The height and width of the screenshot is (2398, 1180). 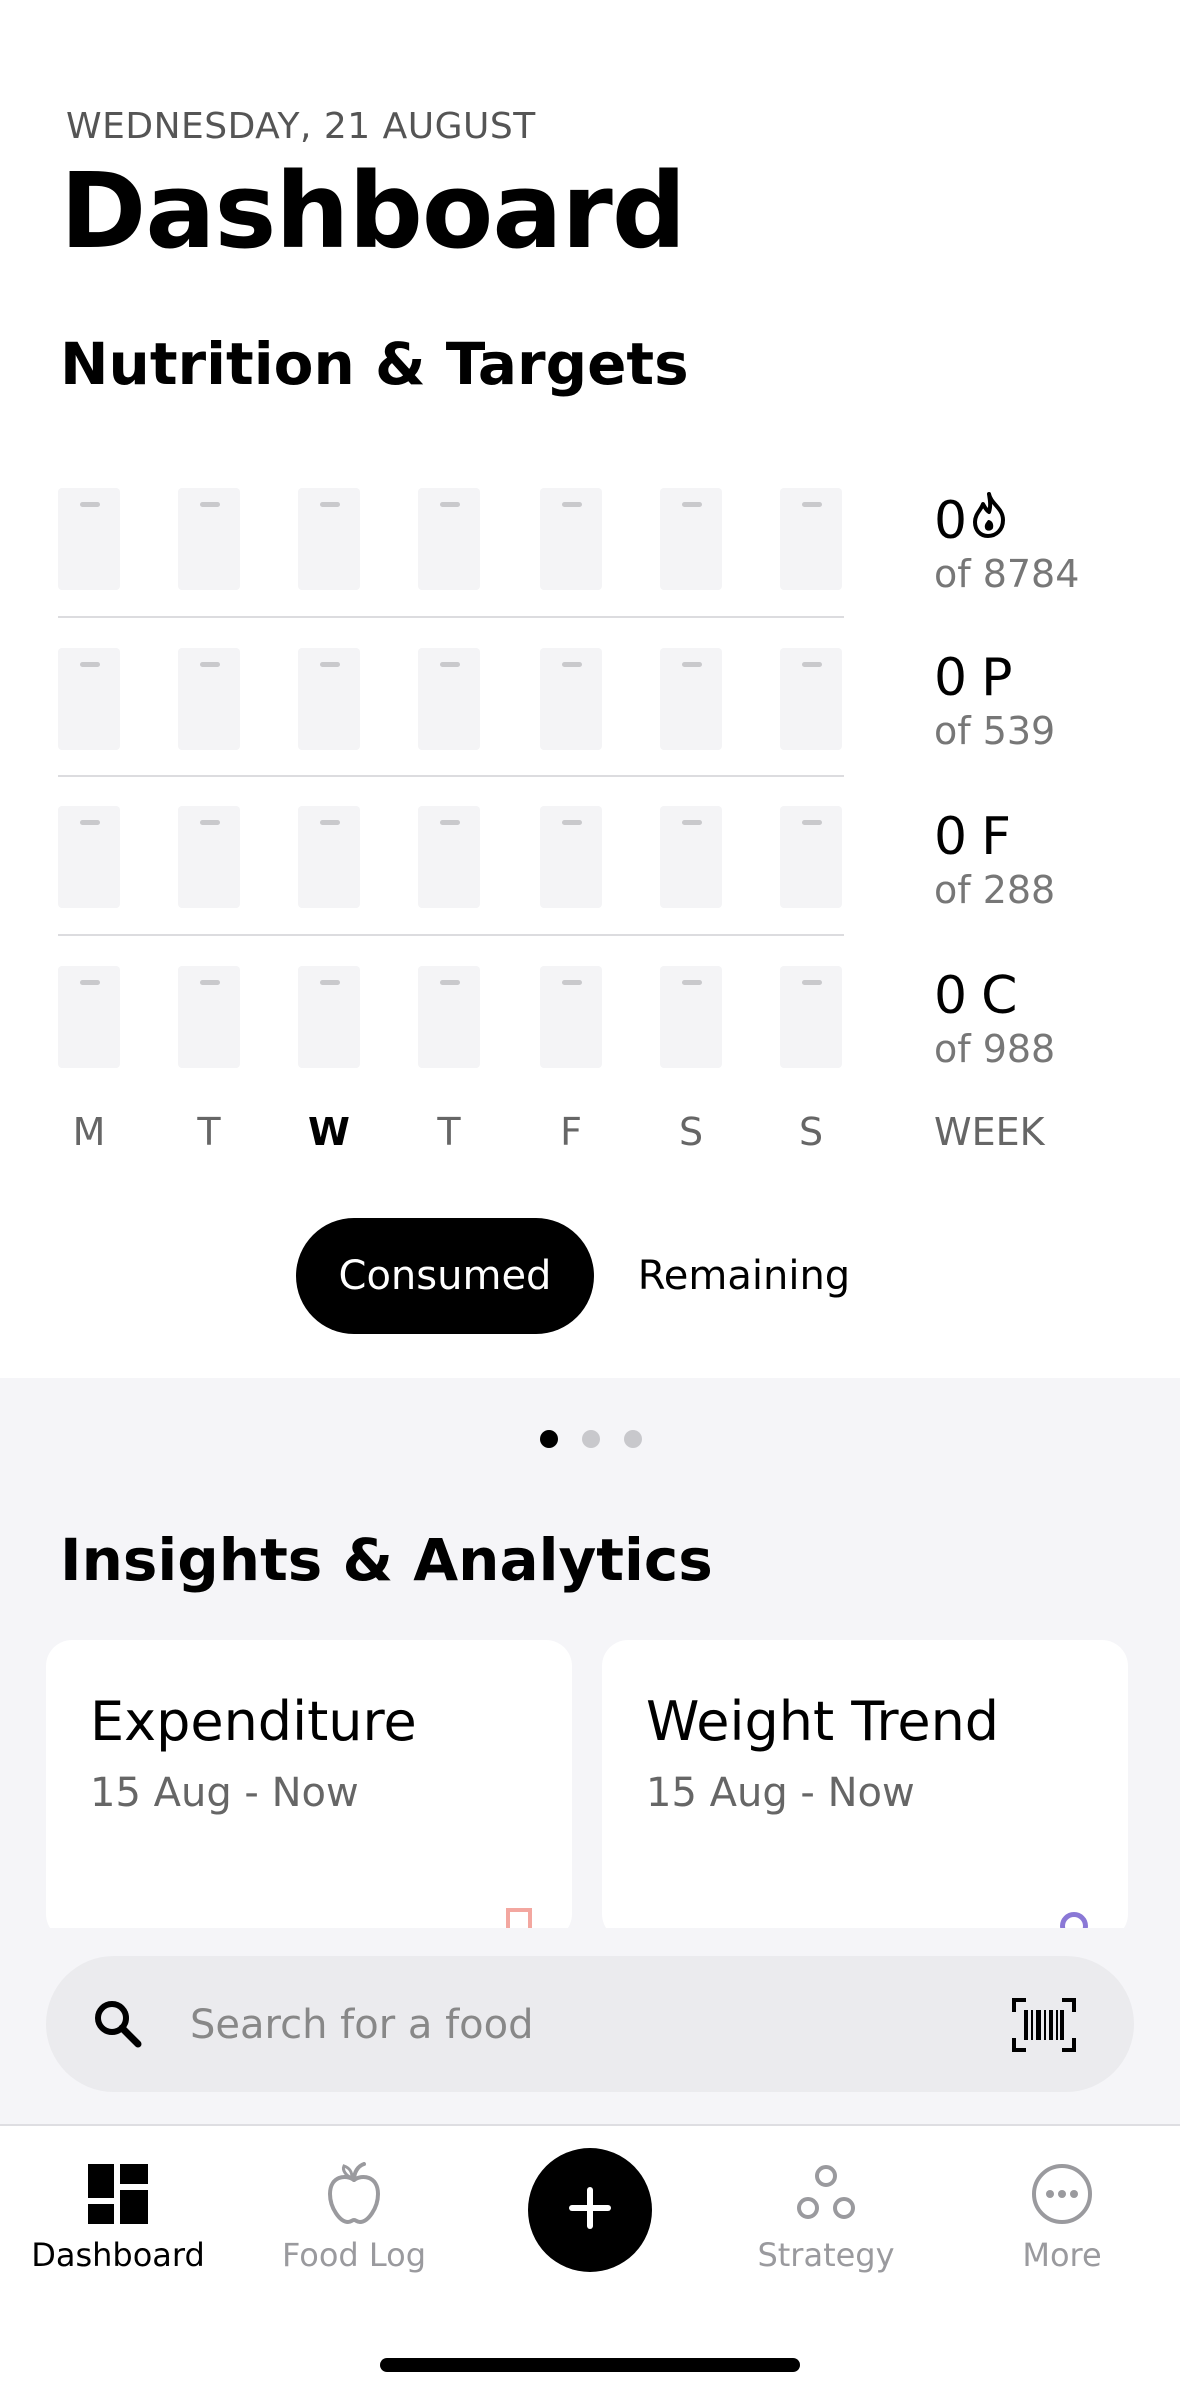 I want to click on plus-icon, so click(x=590, y=2210).